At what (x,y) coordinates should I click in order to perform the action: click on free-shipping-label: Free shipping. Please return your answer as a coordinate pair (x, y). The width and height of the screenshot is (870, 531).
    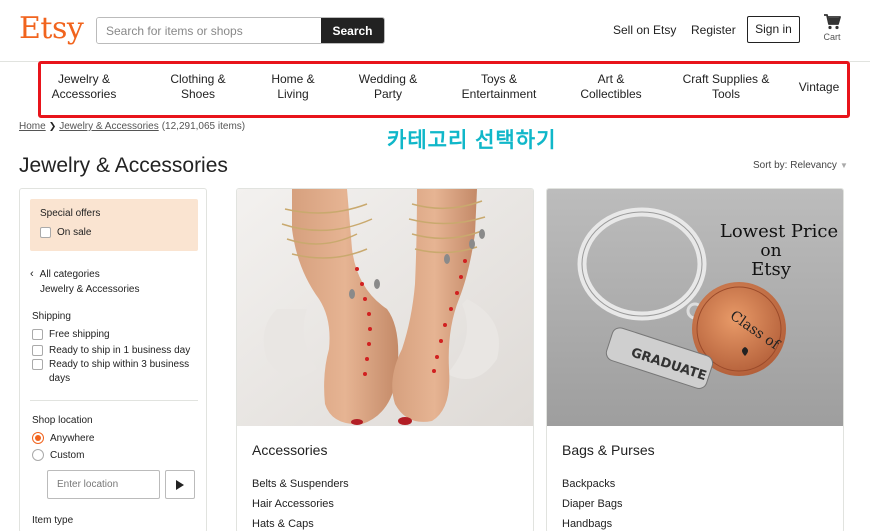
    Looking at the image, I should click on (79, 334).